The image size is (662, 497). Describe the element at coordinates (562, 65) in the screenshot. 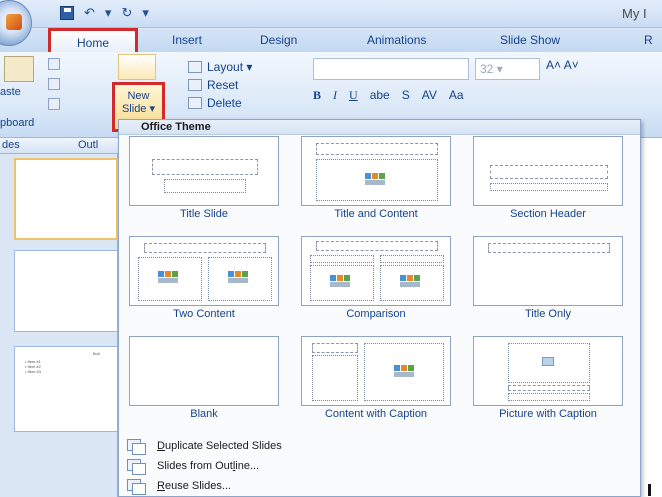

I see `font-grow-shrink: A˄ A˅` at that location.